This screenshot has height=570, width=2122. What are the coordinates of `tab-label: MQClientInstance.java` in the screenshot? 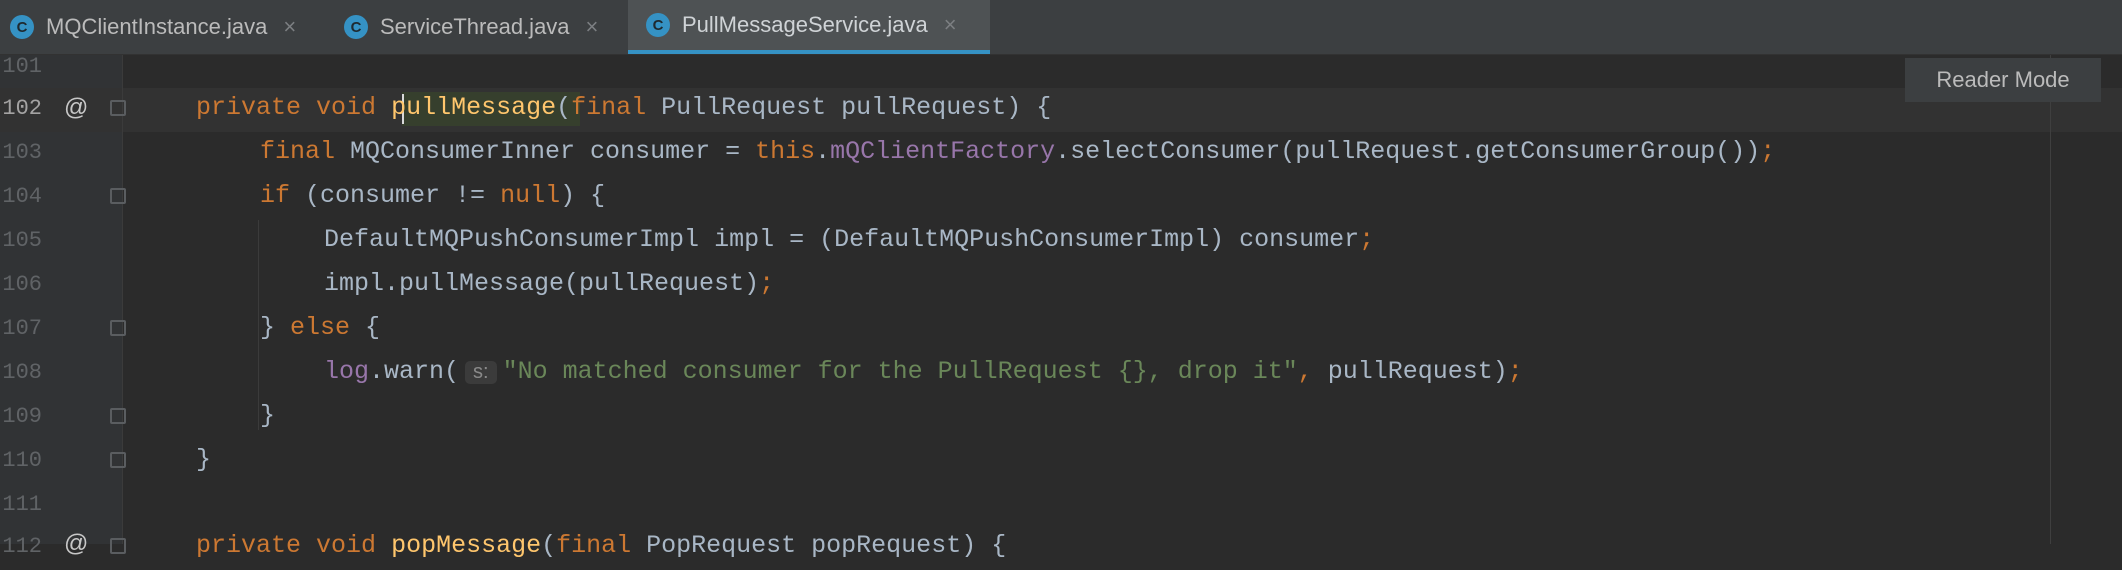 It's located at (157, 26).